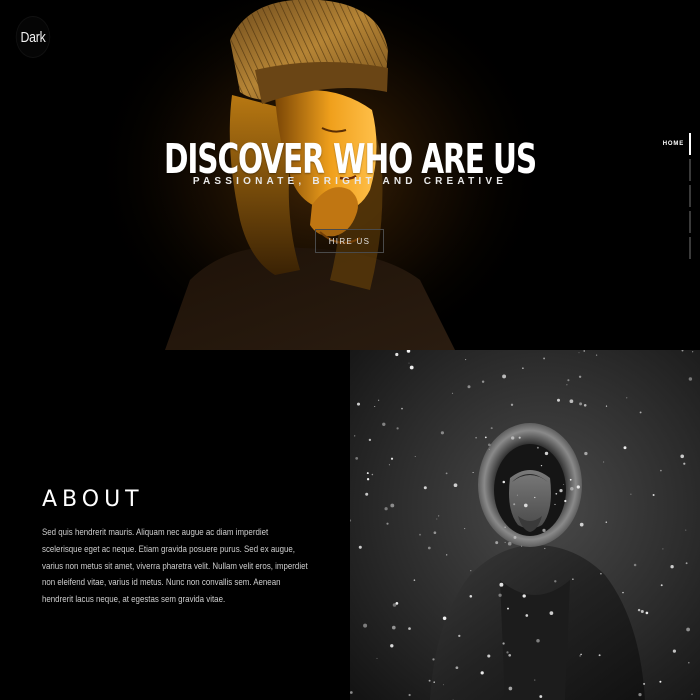 This screenshot has width=700, height=700. I want to click on section-nav: HOME, so click(666, 196).